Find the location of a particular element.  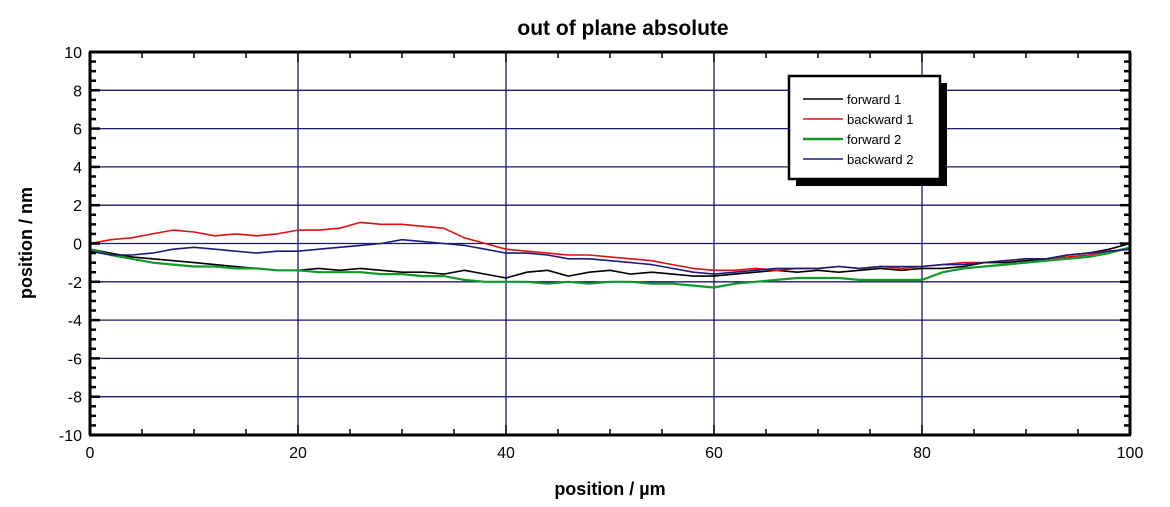

y-tick-label: 8 is located at coordinates (77, 91).